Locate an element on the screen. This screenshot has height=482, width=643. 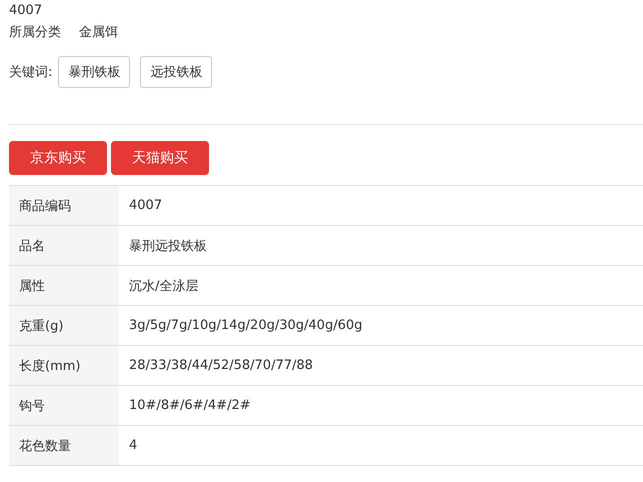
spec-label: 长度(mm) is located at coordinates (64, 365).